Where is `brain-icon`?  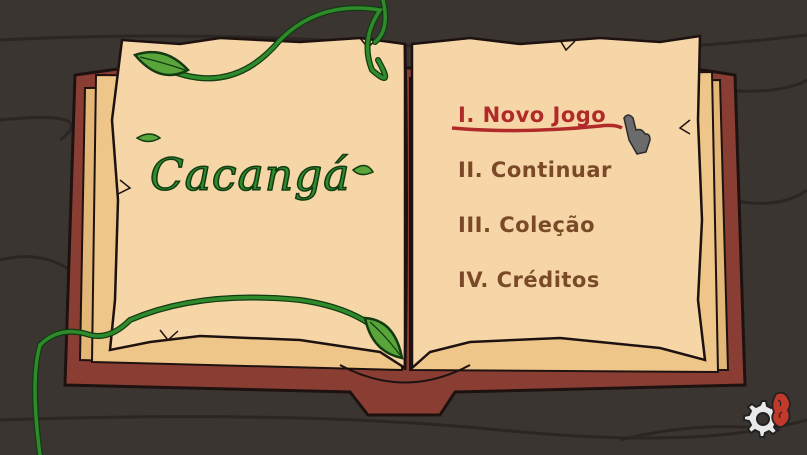
brain-icon is located at coordinates (781, 409).